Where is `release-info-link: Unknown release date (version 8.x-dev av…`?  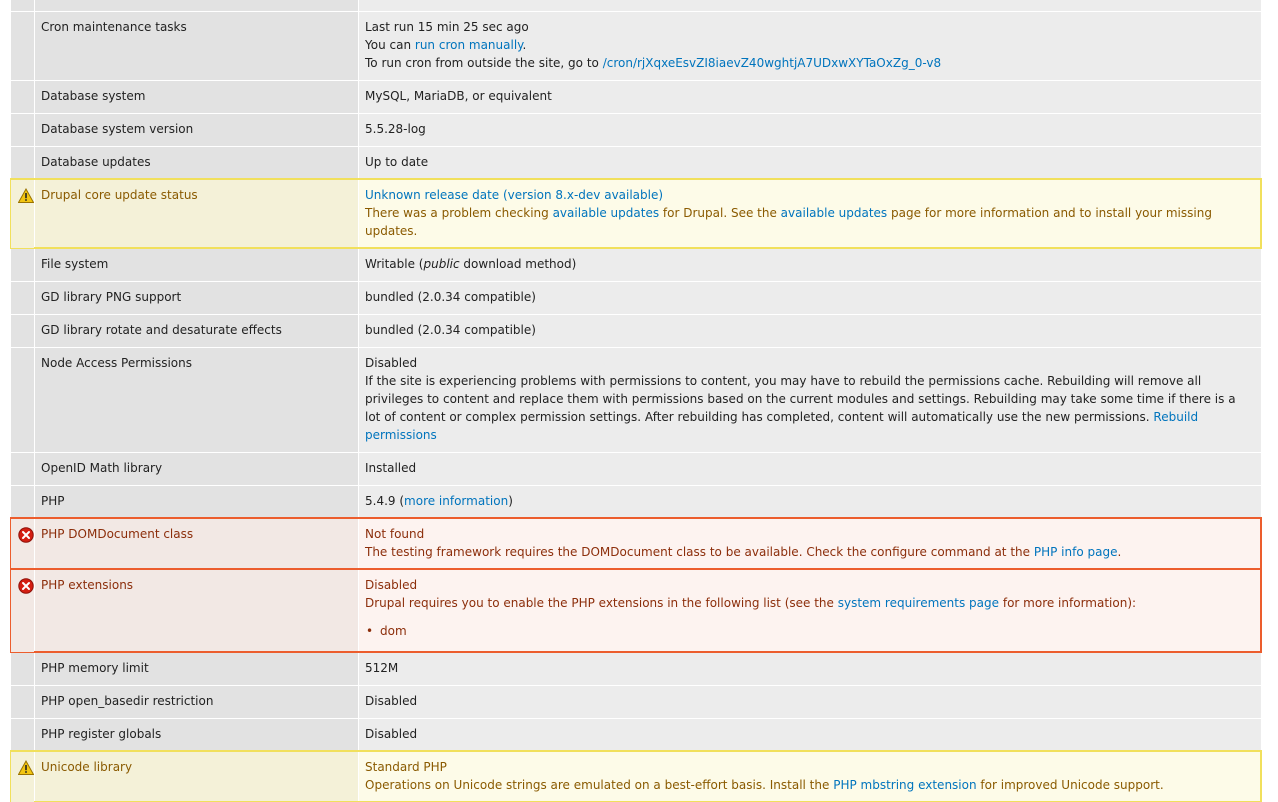
release-info-link: Unknown release date (version 8.x-dev av… is located at coordinates (514, 195).